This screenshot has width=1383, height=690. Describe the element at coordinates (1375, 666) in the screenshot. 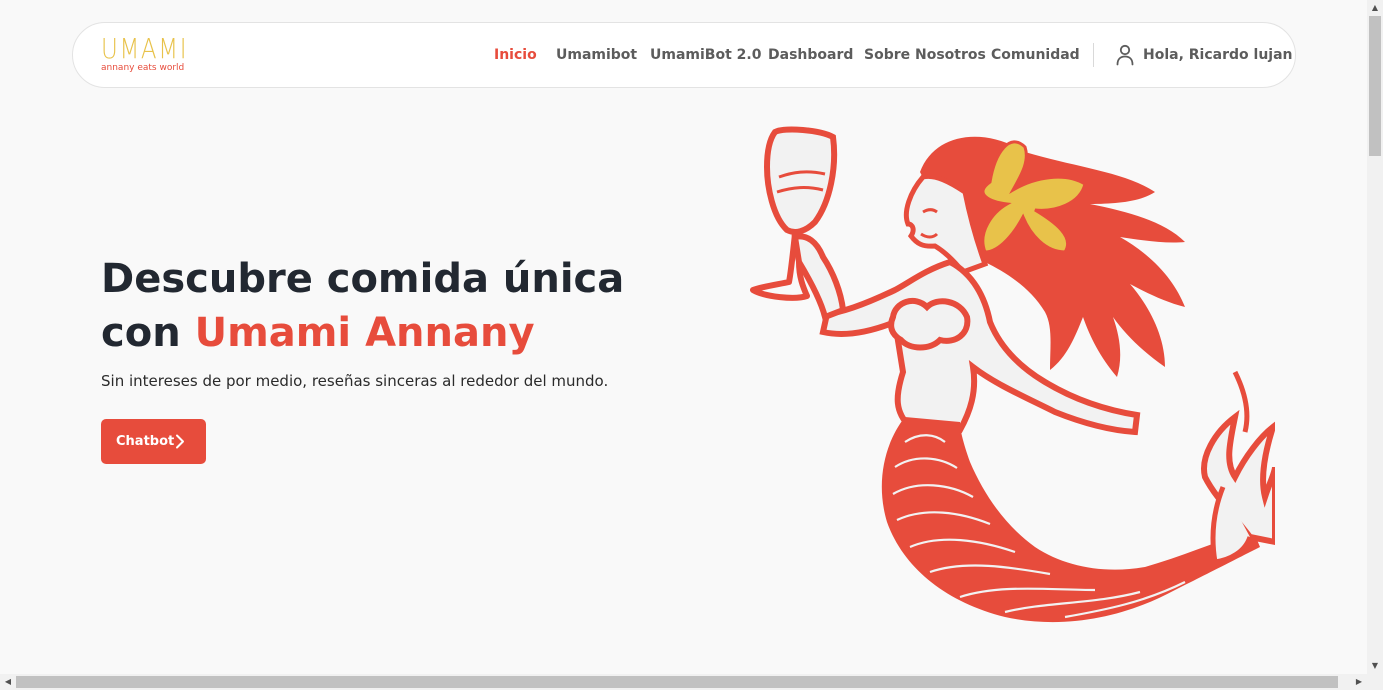

I see `scroll-down-arrow-icon: ▼` at that location.